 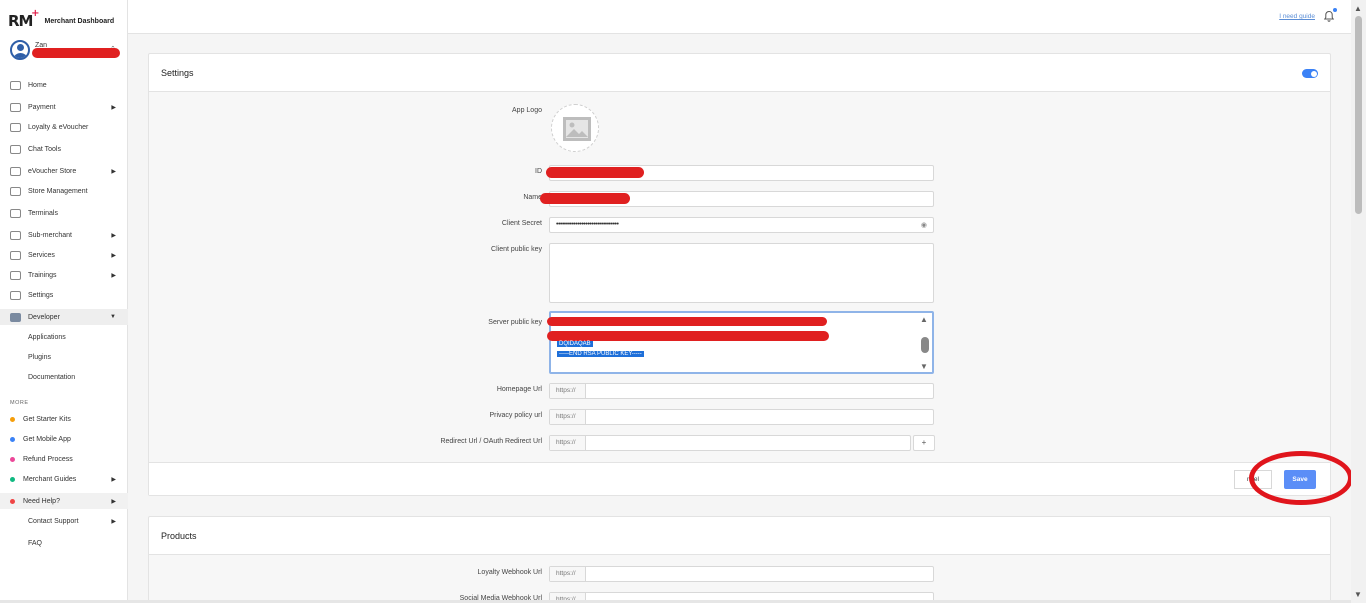 What do you see at coordinates (737, 199) in the screenshot?
I see `name-input` at bounding box center [737, 199].